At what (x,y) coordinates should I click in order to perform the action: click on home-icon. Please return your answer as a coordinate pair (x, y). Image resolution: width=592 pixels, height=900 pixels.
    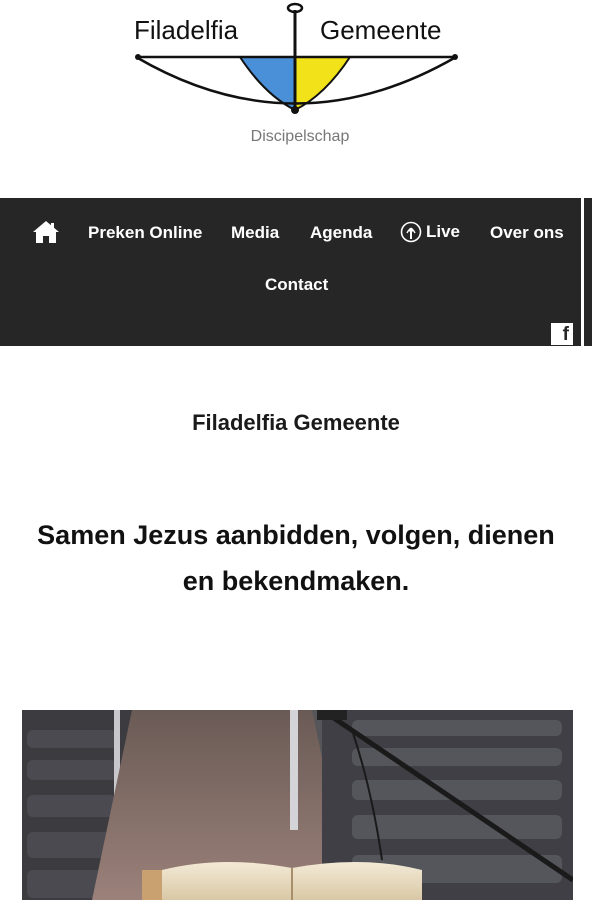
    Looking at the image, I should click on (46, 232).